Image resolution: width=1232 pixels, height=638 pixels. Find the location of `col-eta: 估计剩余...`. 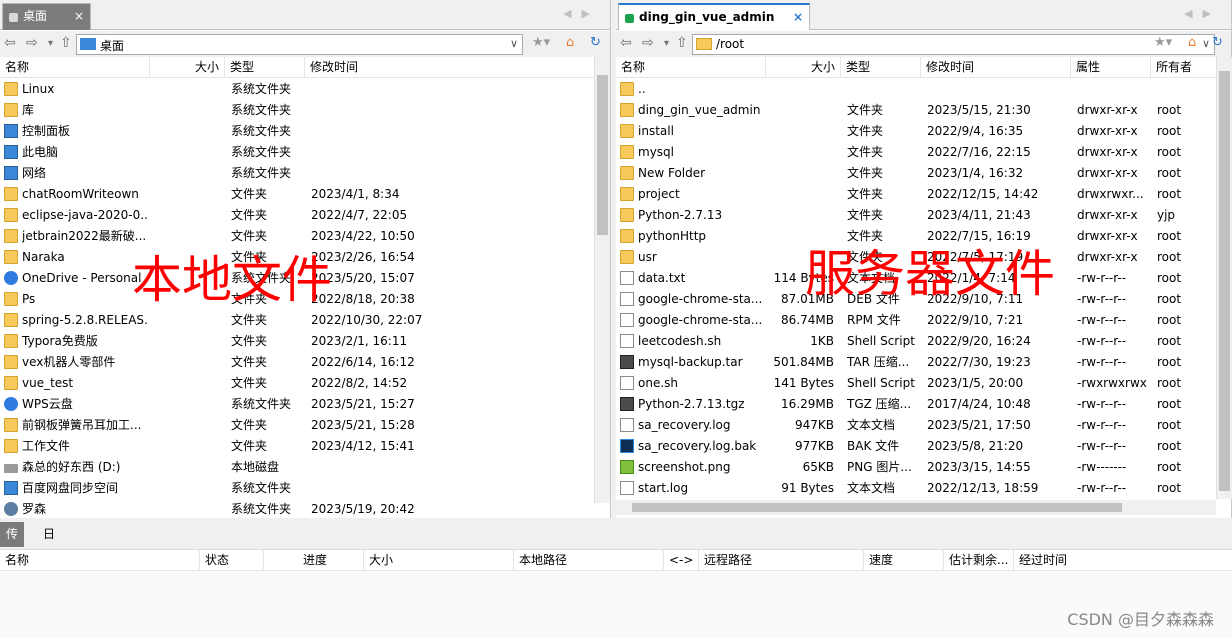

col-eta: 估计剩余... is located at coordinates (979, 560).